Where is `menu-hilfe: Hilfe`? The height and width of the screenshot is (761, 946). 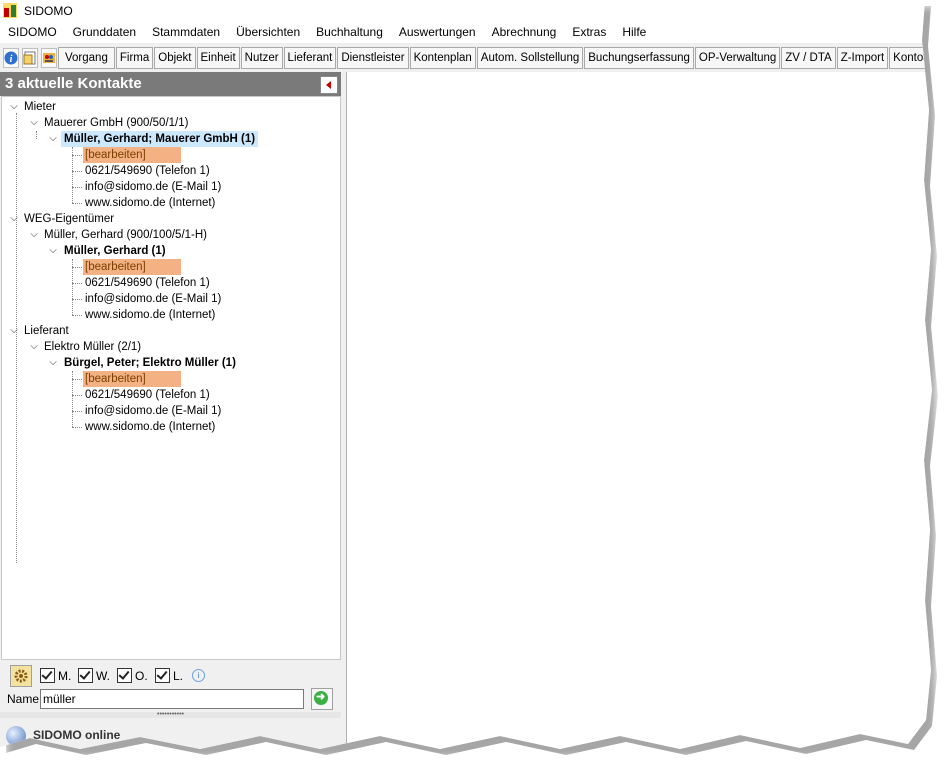
menu-hilfe: Hilfe is located at coordinates (634, 32).